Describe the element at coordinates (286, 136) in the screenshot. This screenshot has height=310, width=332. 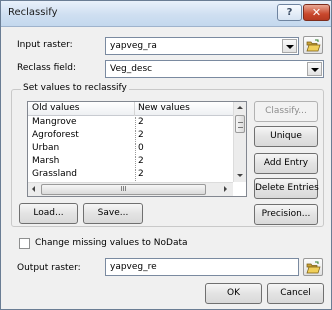
I see `unique-button: Unique` at that location.